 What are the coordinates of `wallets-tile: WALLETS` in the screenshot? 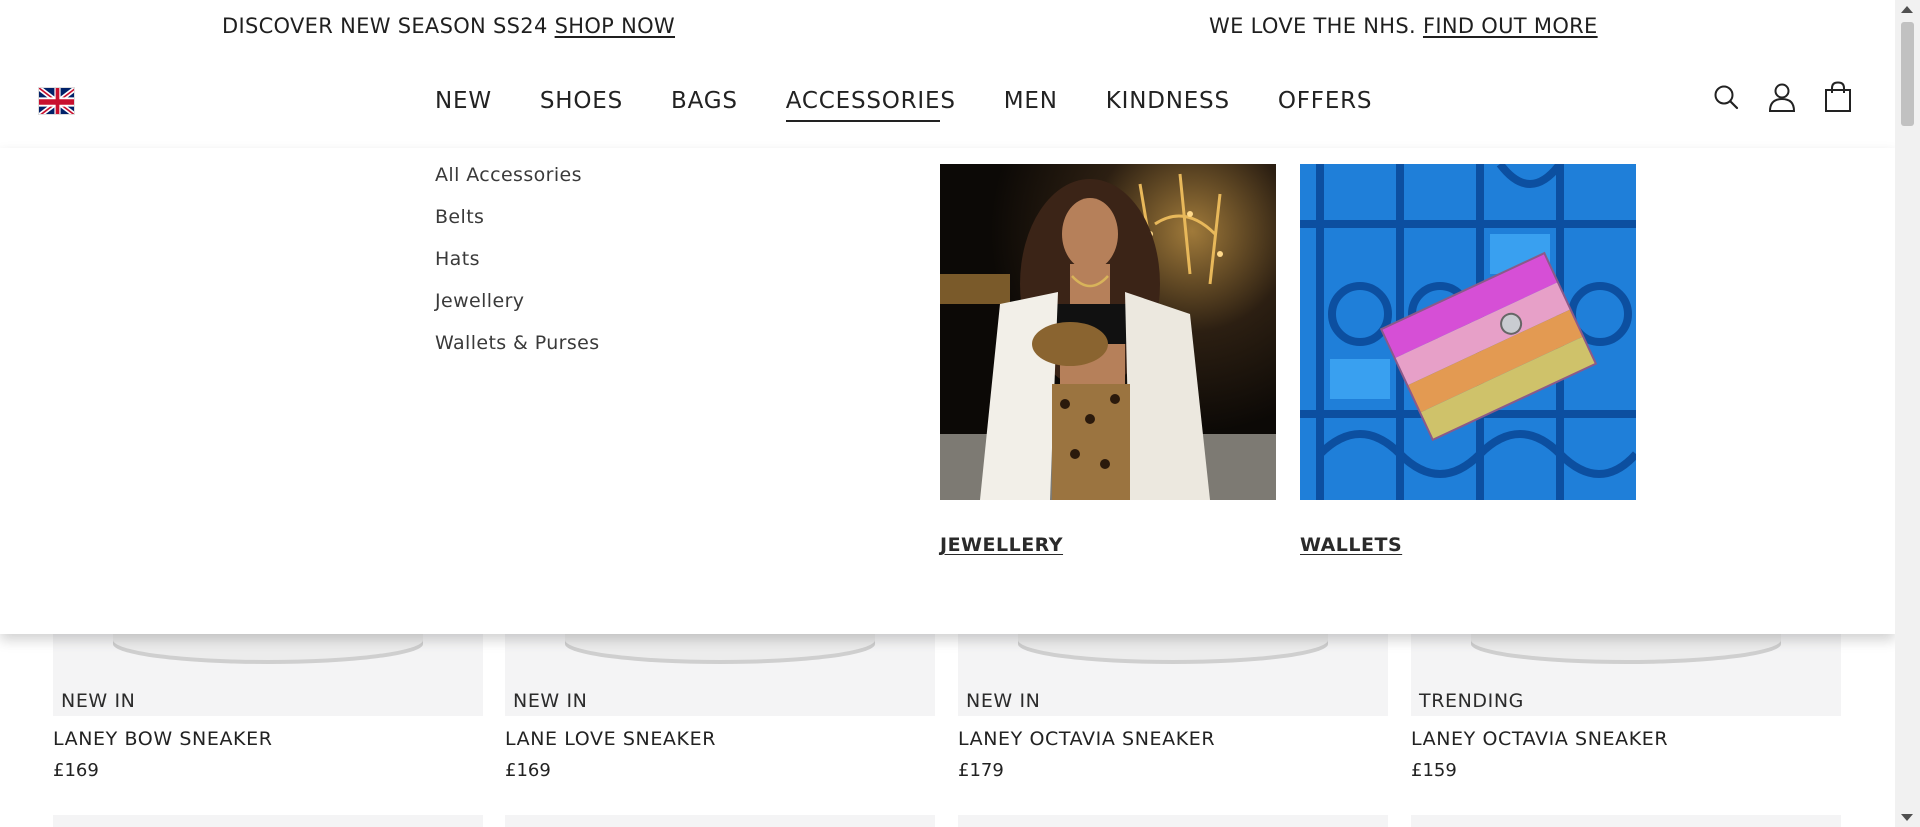 It's located at (1468, 360).